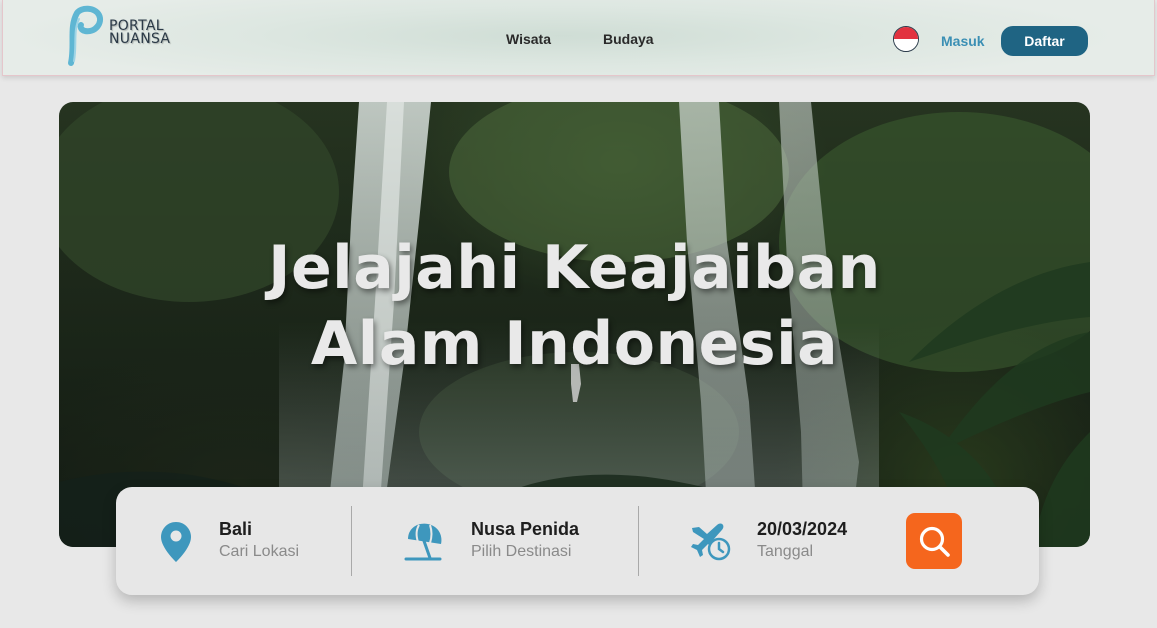 This screenshot has height=628, width=1157. What do you see at coordinates (785, 551) in the screenshot?
I see `date-placeholder: Tanggal` at bounding box center [785, 551].